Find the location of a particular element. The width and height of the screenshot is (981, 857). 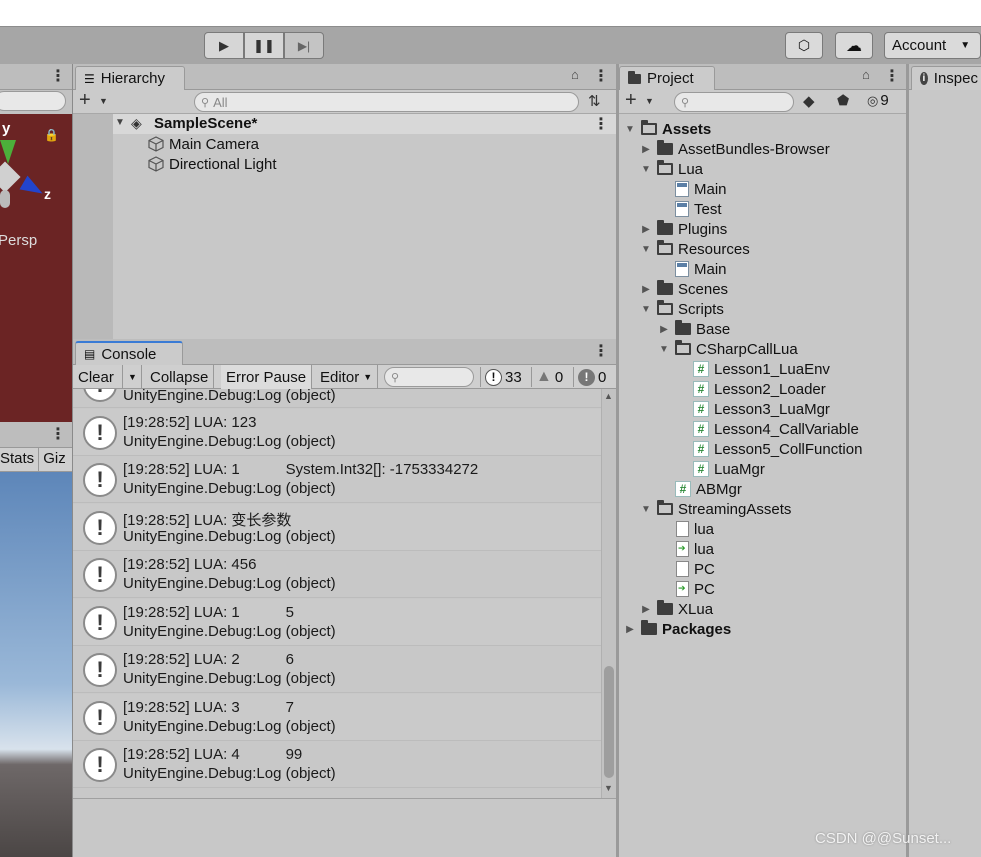

tree-item: # Lesson4_CallVariable is located at coordinates (776, 429).